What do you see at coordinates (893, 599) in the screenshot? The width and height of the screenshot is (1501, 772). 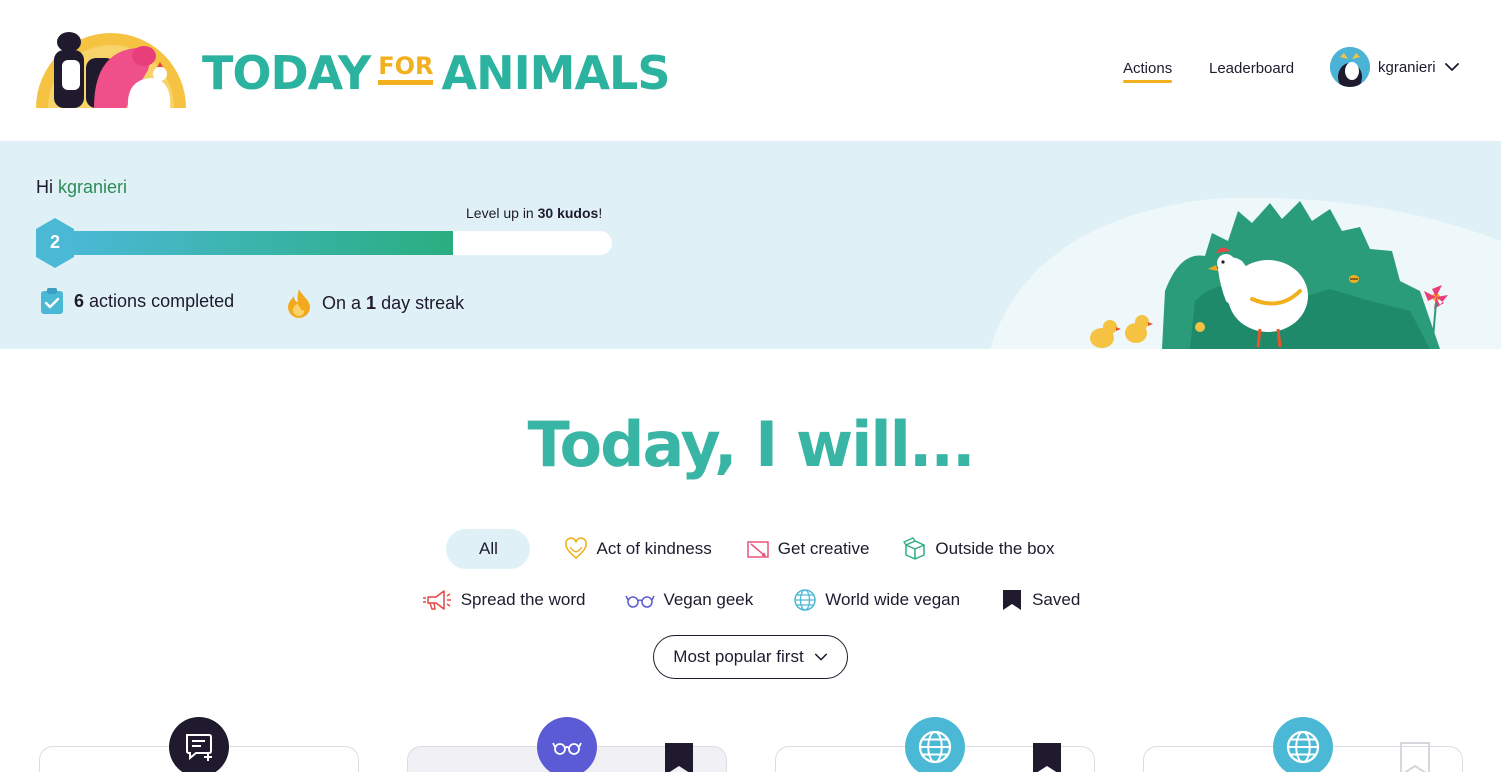 I see `filter-world-wide-vegan-label: World wide vegan` at bounding box center [893, 599].